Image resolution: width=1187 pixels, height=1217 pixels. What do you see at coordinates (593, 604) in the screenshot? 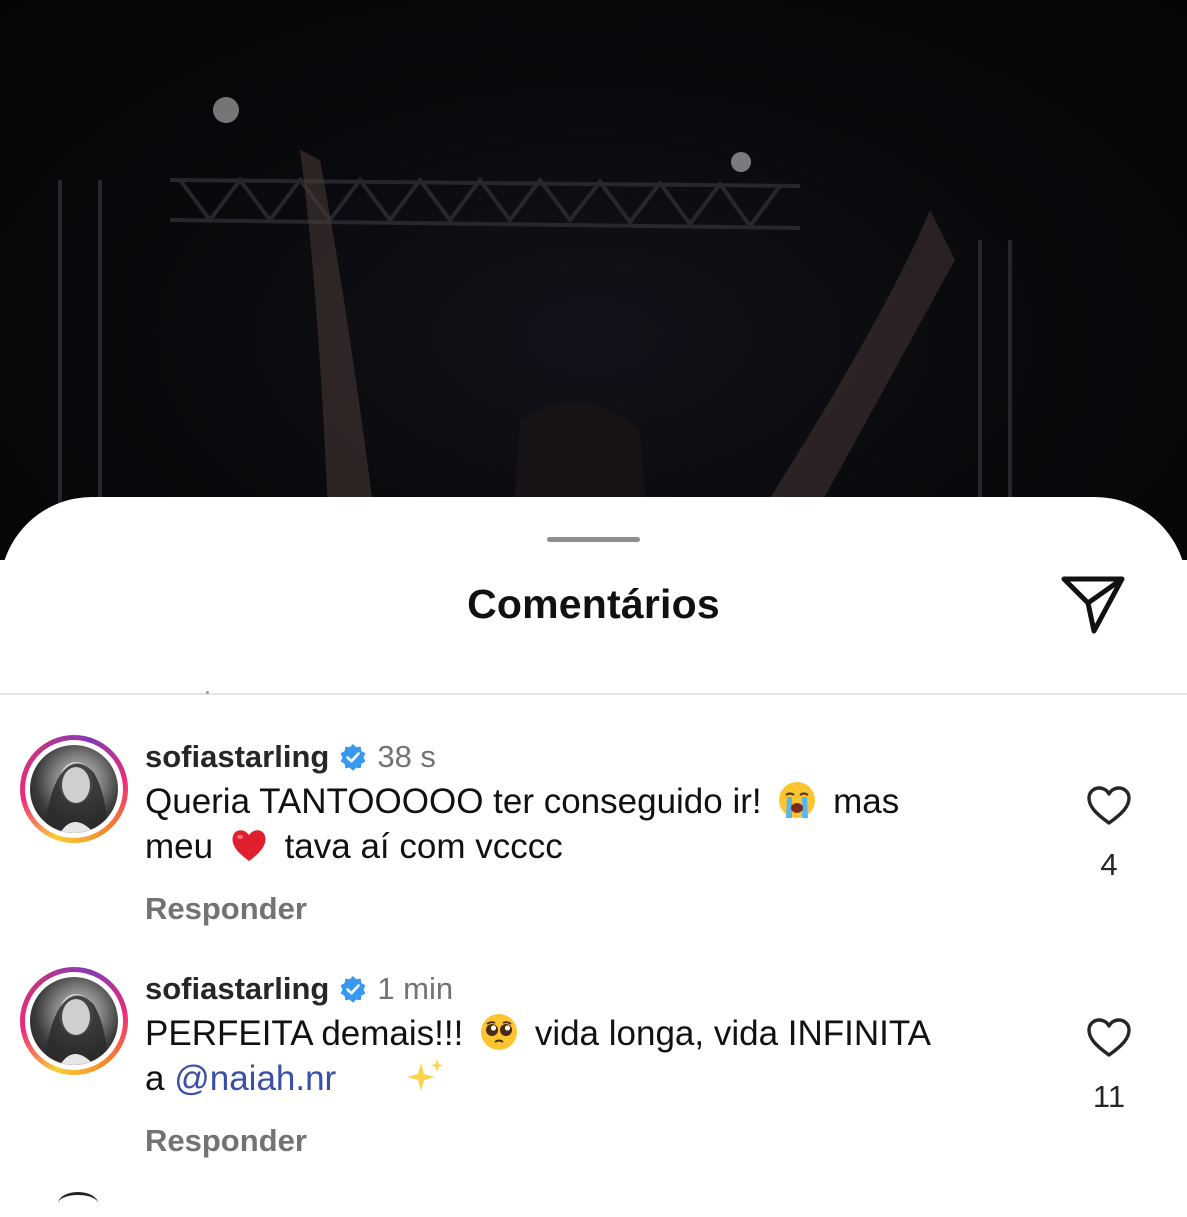
I see `sheet-title: Comentários` at bounding box center [593, 604].